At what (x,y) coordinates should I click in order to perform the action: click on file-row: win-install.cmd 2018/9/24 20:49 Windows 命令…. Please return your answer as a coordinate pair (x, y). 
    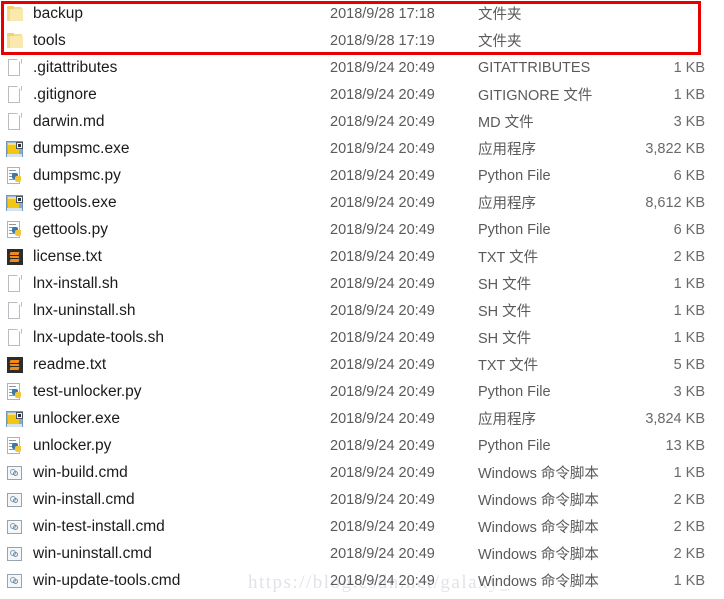
    Looking at the image, I should click on (362, 499).